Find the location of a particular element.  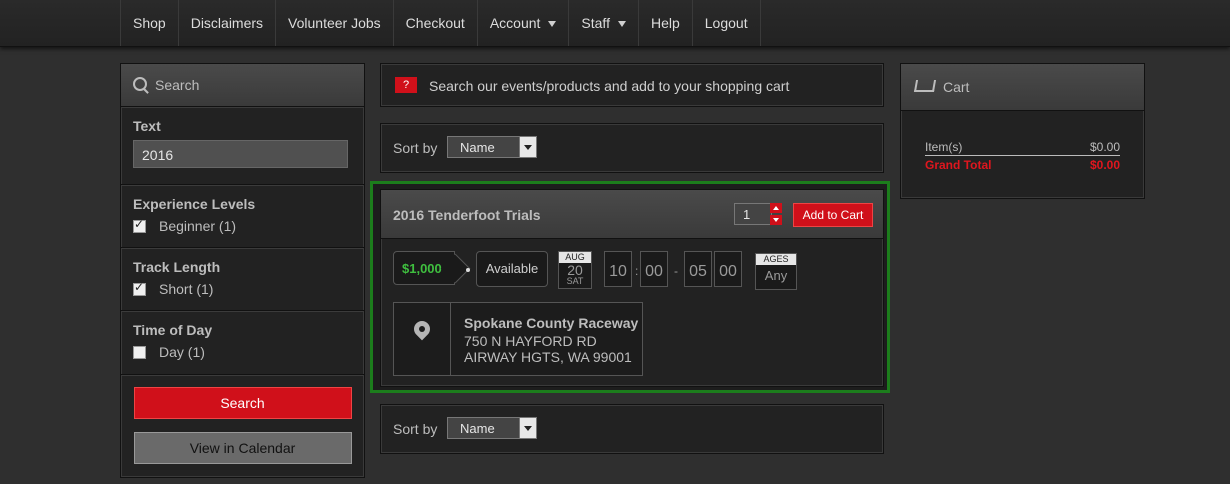

help-badge: ? is located at coordinates (406, 85).